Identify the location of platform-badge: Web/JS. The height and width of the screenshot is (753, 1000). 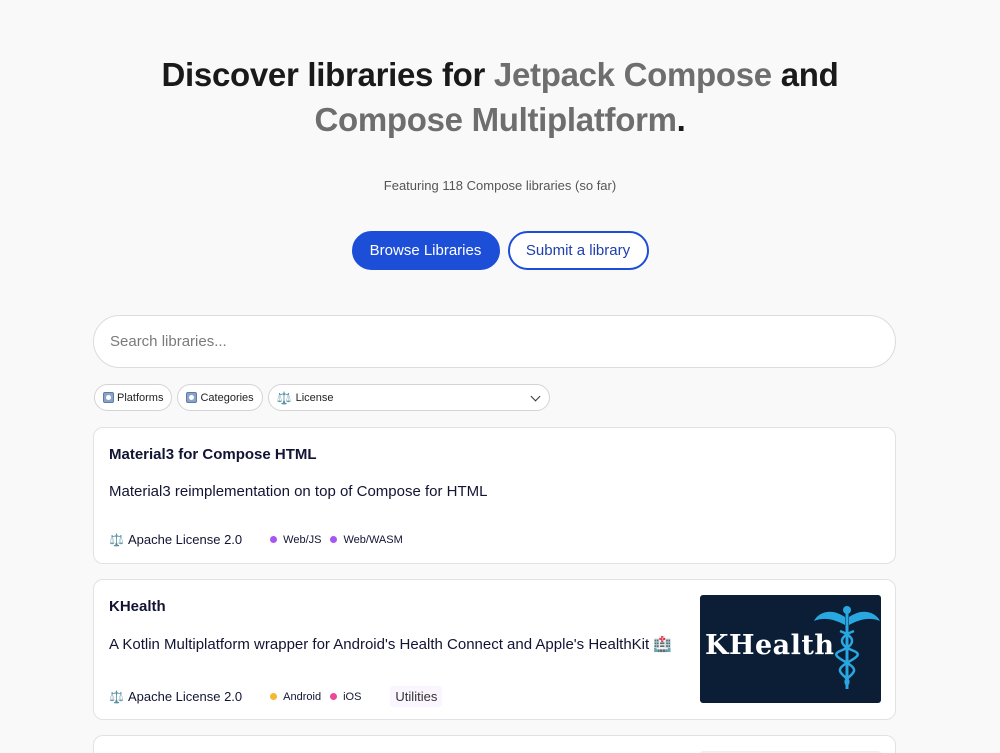
(295, 540).